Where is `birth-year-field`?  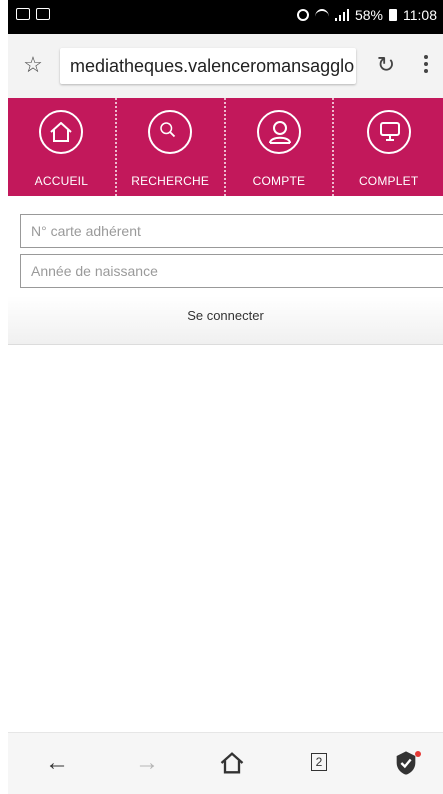 birth-year-field is located at coordinates (231, 271).